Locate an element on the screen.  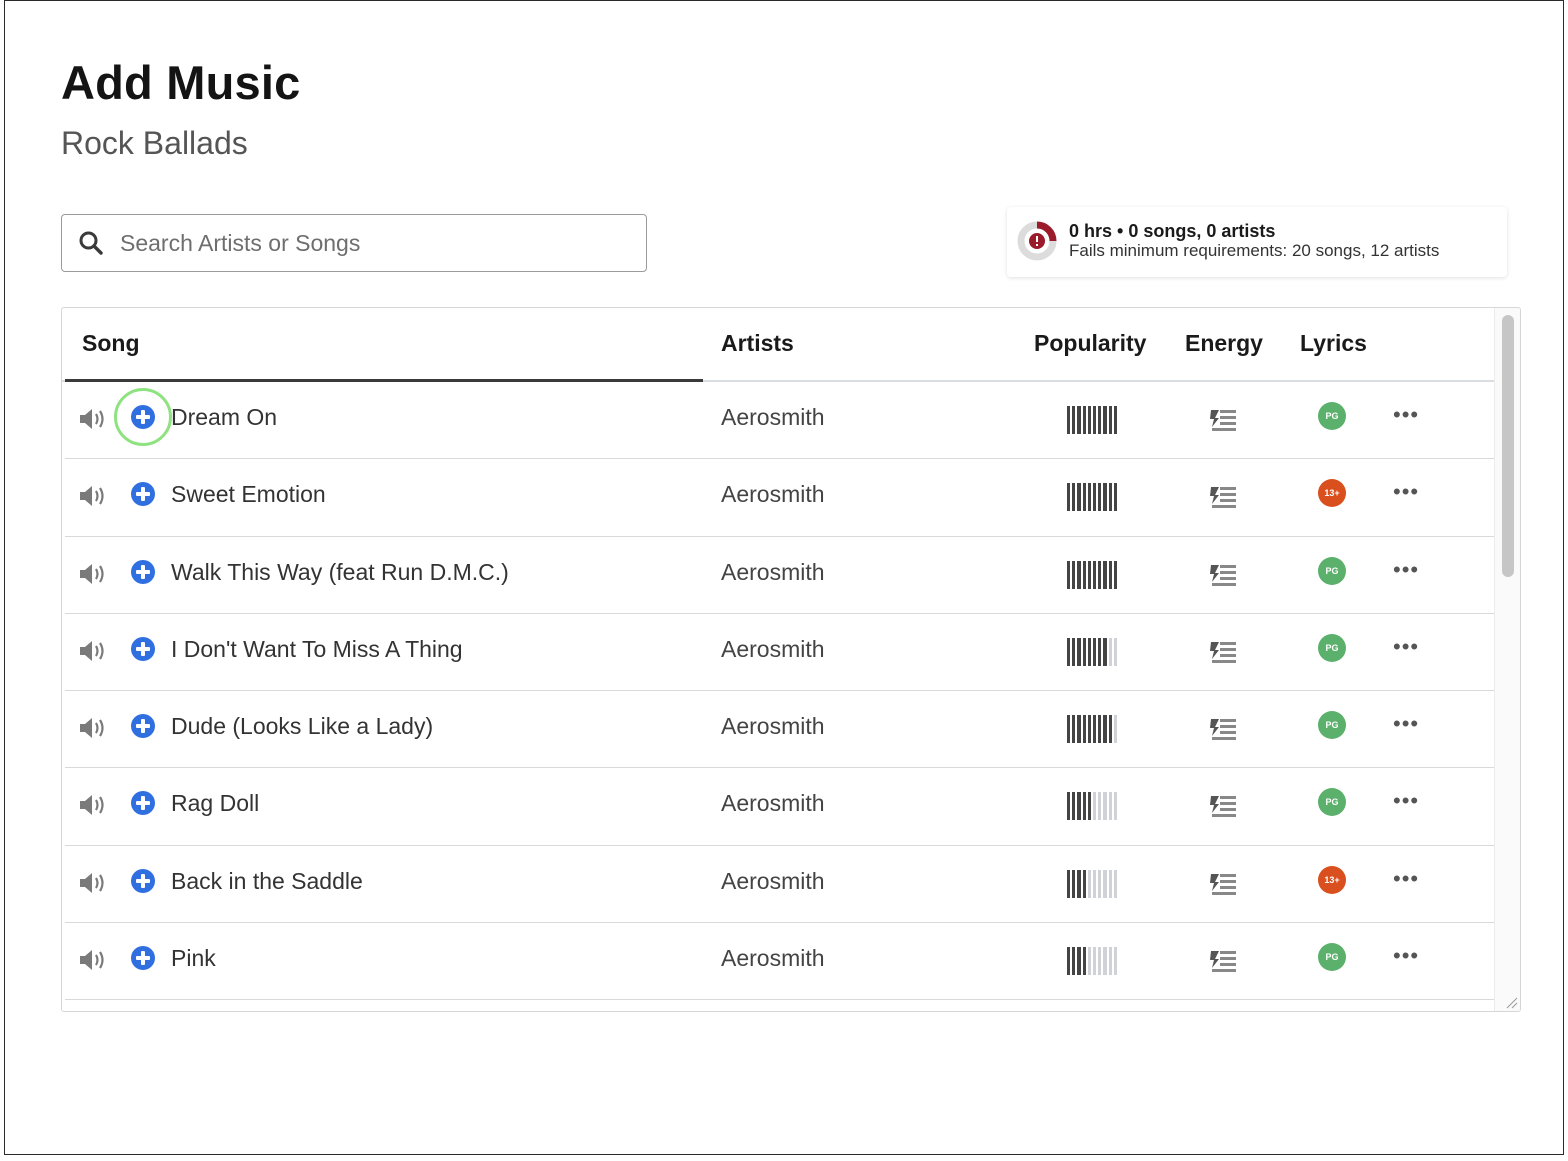
lyrics-rating-badge: 13+ is located at coordinates (1332, 493).